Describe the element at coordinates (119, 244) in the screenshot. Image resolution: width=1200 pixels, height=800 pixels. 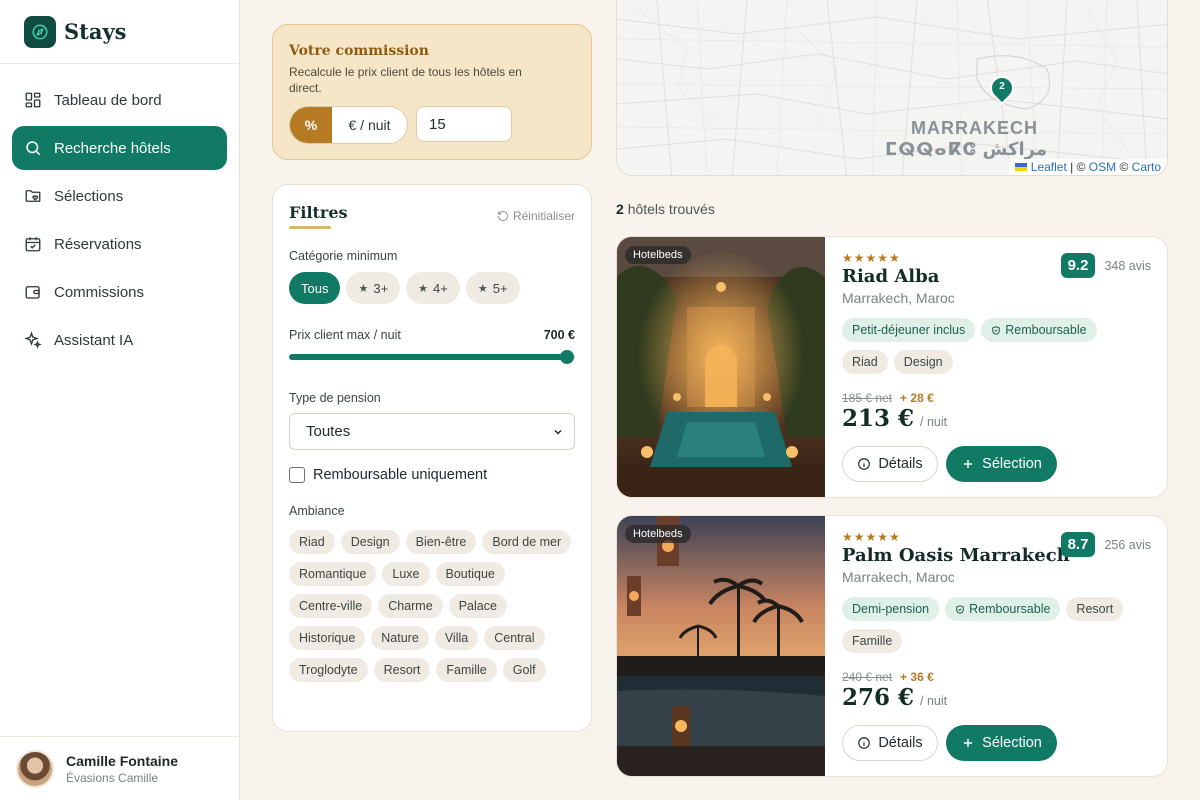
I see `nav-item-reservations: Réservations` at that location.